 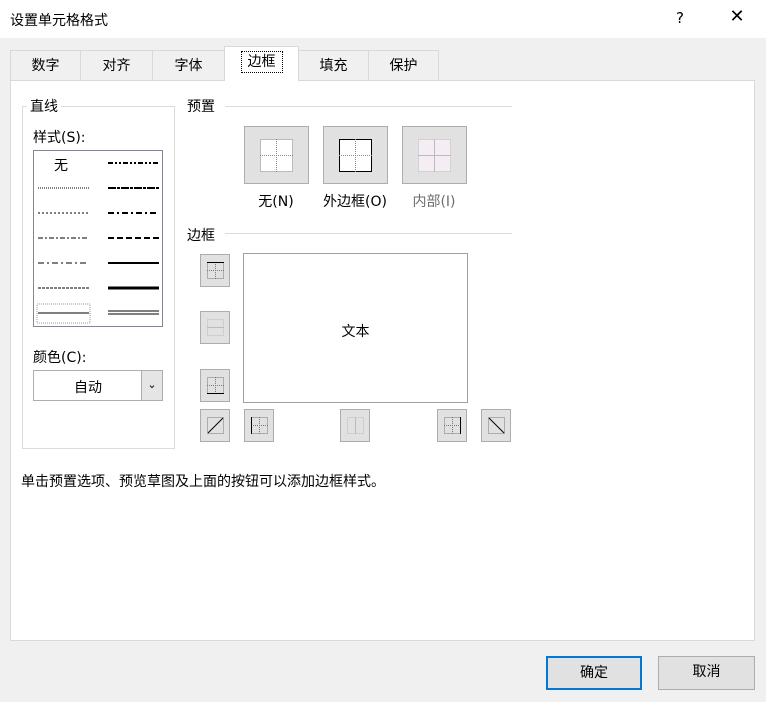 I want to click on border-top-button, so click(x=215, y=270).